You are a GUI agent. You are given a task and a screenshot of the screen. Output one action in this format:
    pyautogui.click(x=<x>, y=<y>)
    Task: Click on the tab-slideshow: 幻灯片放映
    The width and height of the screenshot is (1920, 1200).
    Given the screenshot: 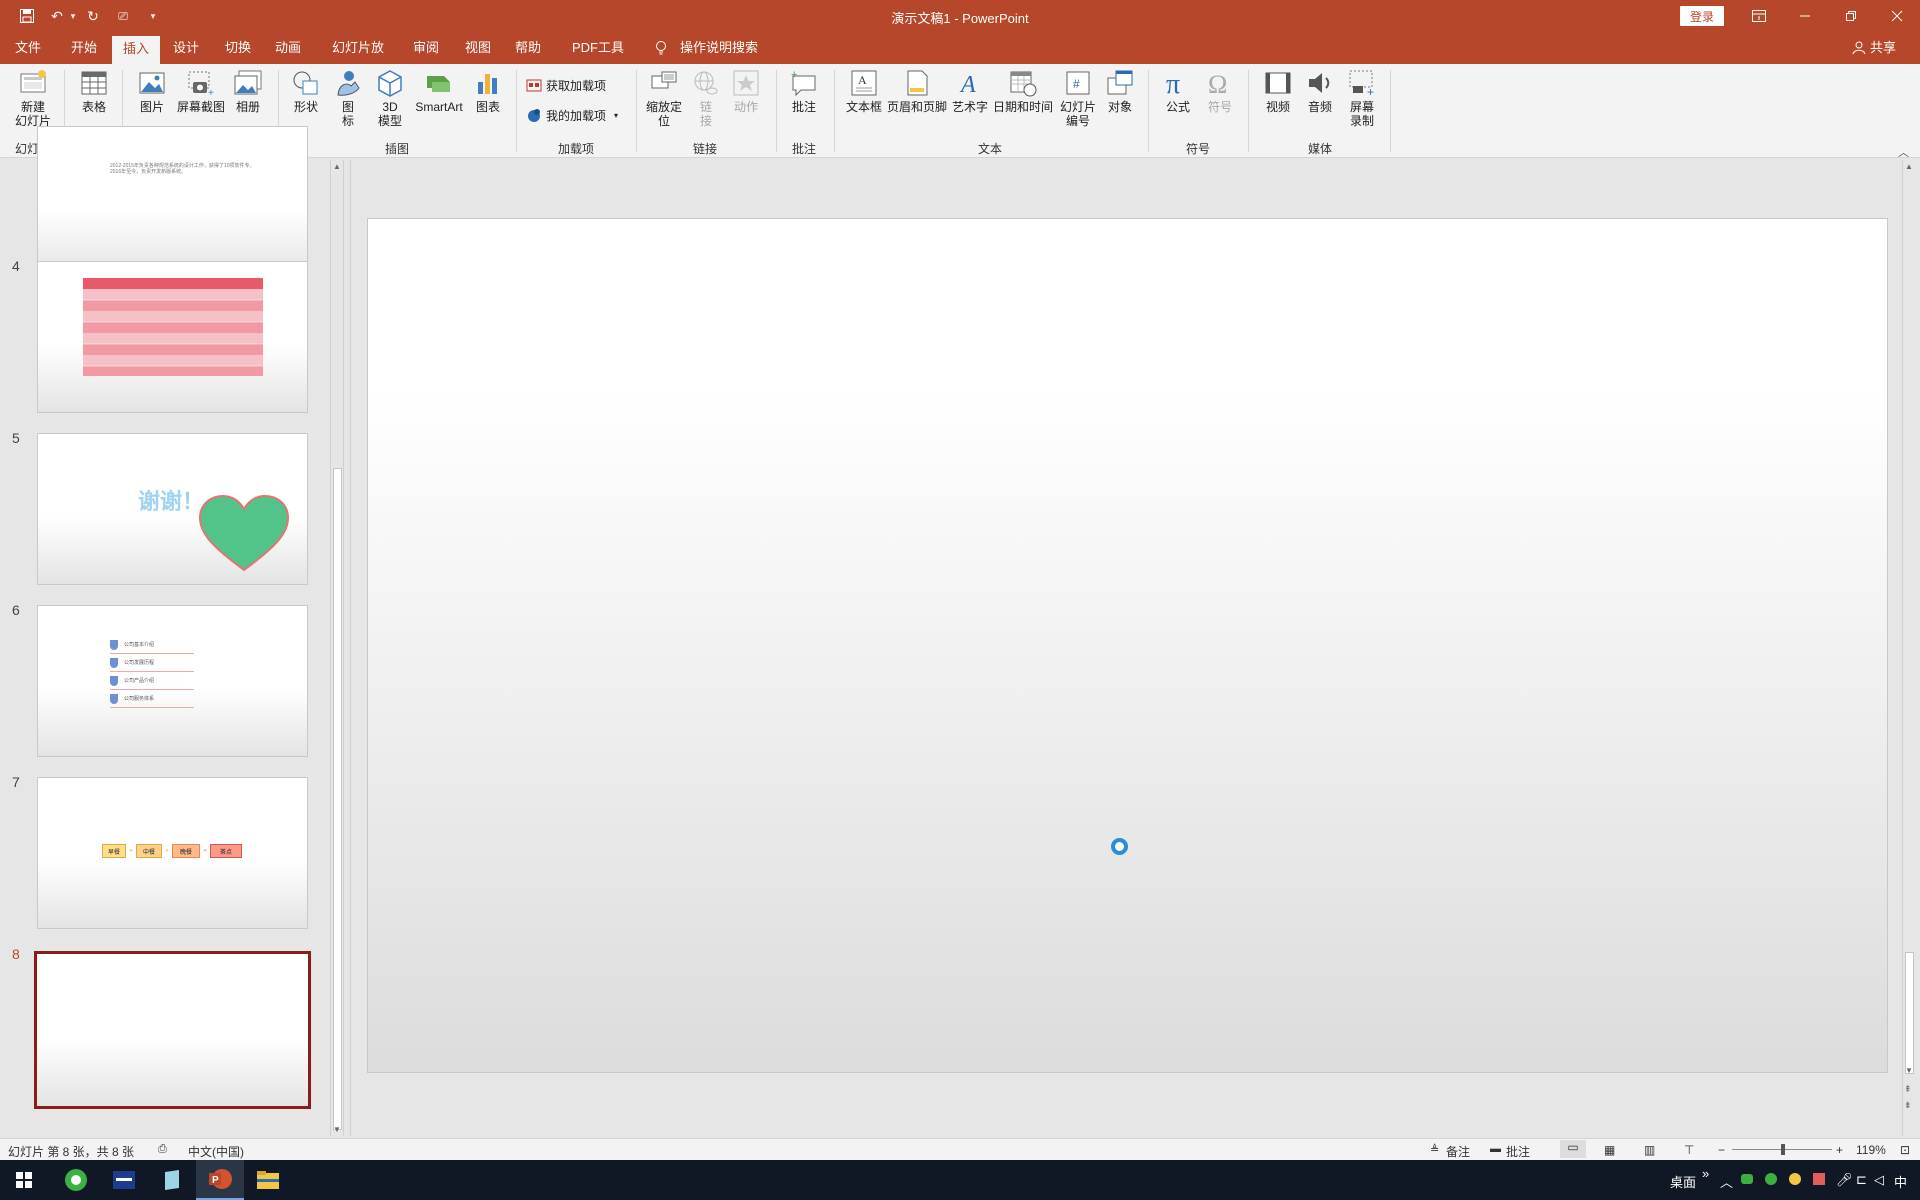 What is the action you would take?
    pyautogui.click(x=358, y=59)
    